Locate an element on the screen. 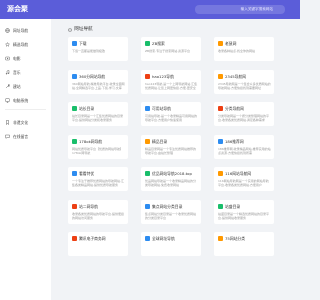 This screenshot has height=300, width=320. site-card-title: 360分网站导航 is located at coordinates (92, 76).